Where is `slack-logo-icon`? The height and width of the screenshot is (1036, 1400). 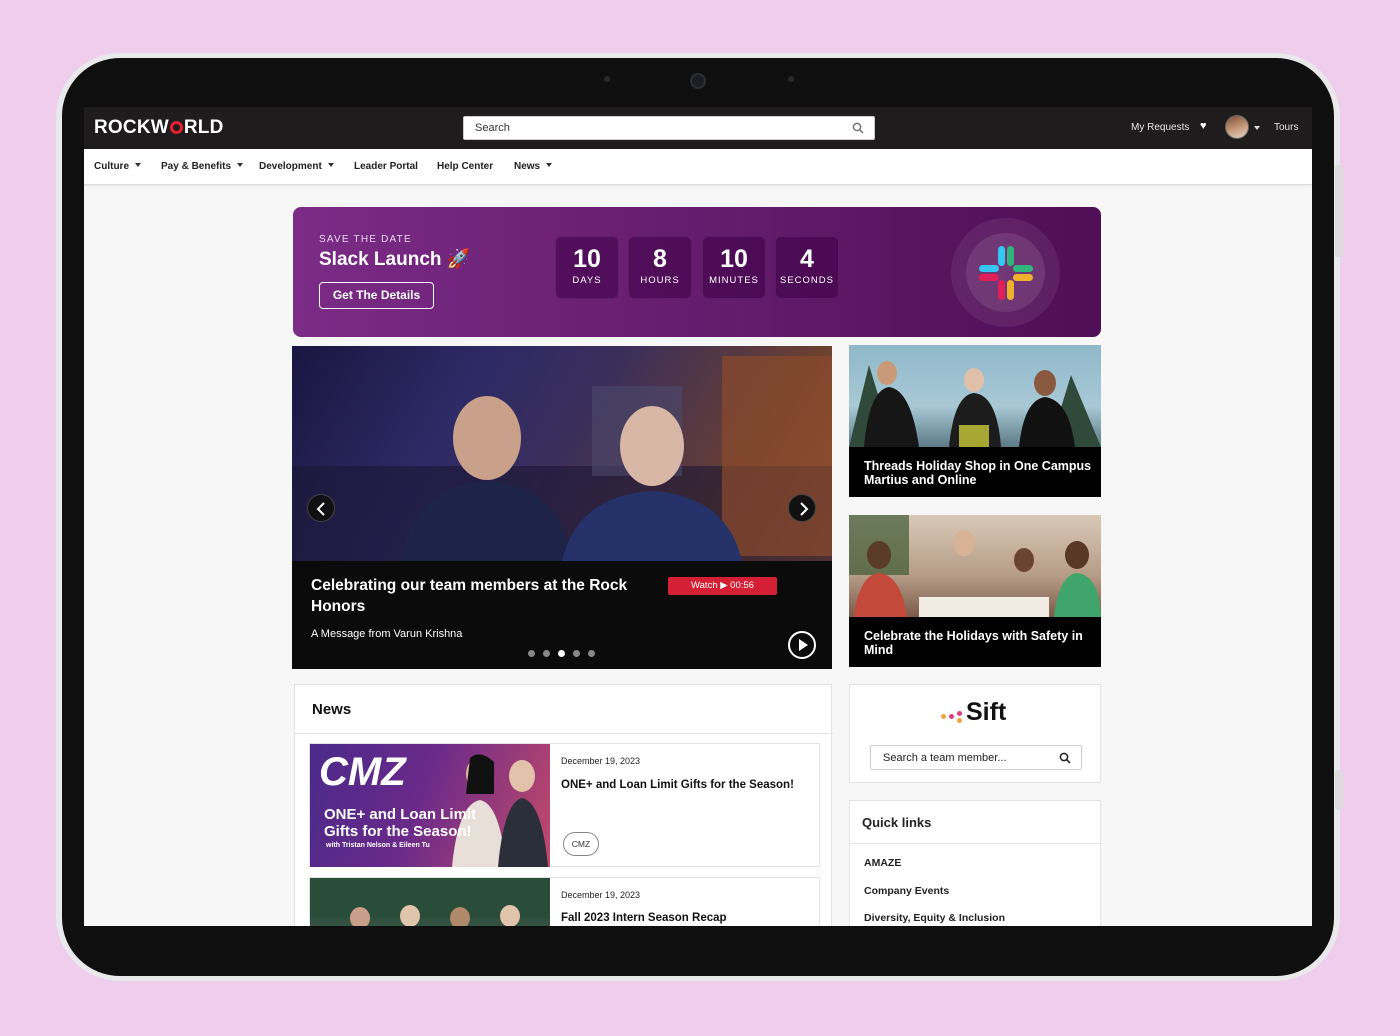
slack-logo-icon is located at coordinates (1006, 273).